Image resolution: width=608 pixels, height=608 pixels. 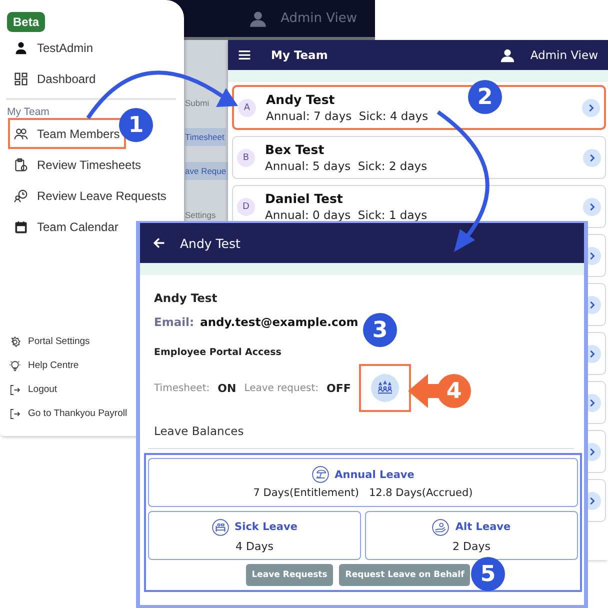 I want to click on access-label: Timesheet:, so click(x=182, y=388).